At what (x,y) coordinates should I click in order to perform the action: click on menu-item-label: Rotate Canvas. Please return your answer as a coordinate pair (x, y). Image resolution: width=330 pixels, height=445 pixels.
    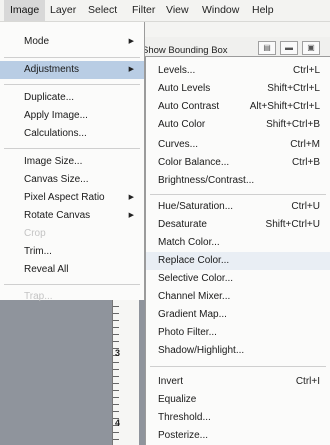
    Looking at the image, I should click on (57, 215).